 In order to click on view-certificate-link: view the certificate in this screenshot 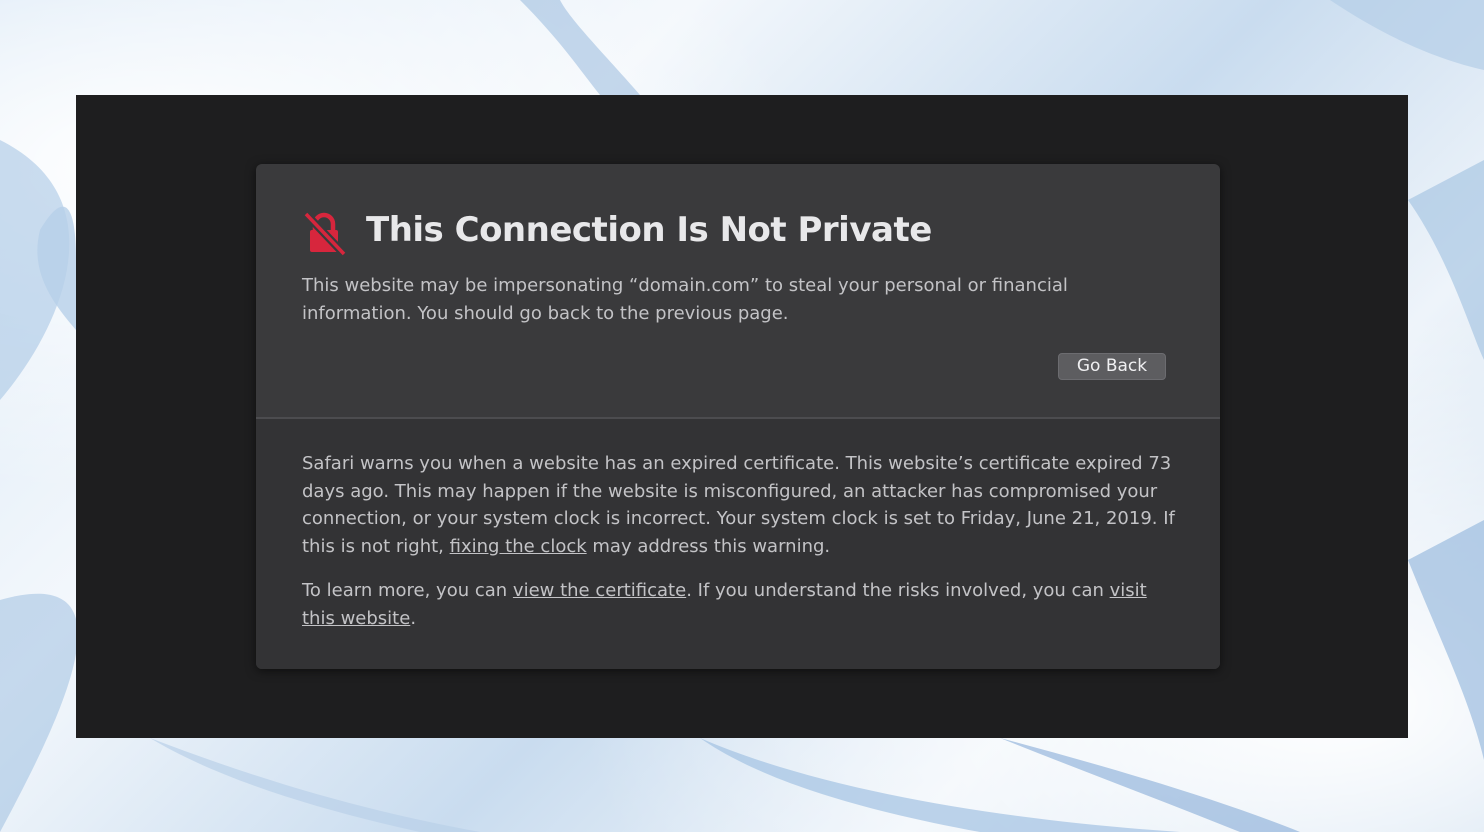, I will do `click(599, 590)`.